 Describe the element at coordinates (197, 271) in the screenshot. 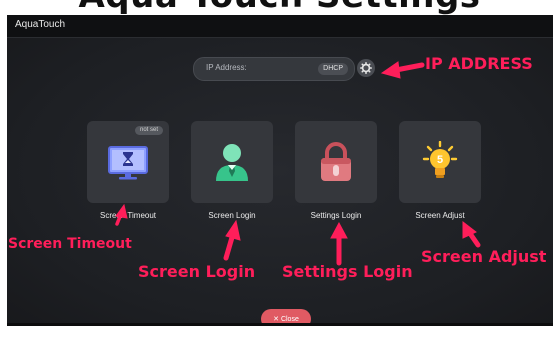

I see `annotation-screen-login: Screen Login` at that location.